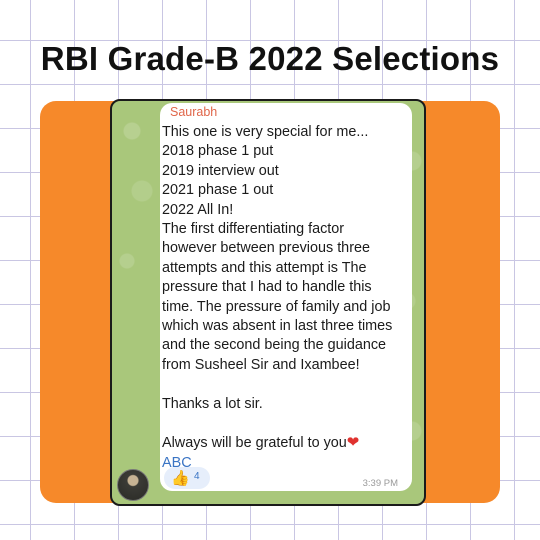  I want to click on reaction-count: 4, so click(197, 476).